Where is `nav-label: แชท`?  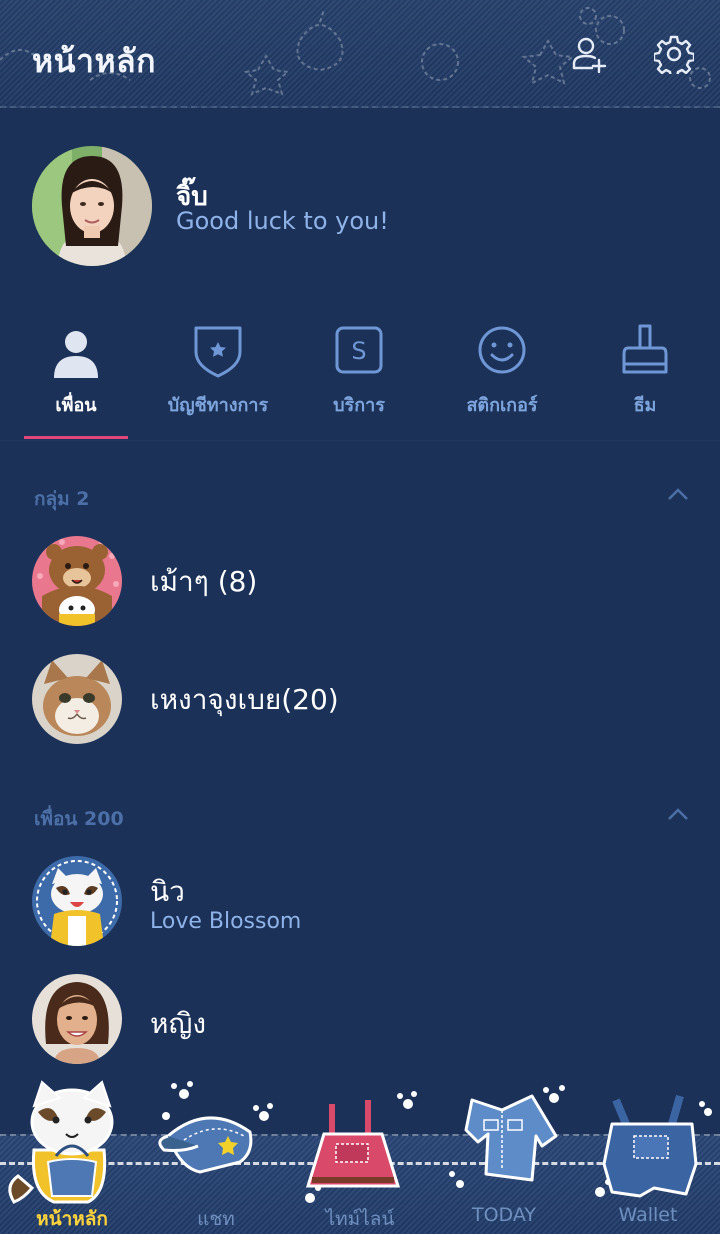
nav-label: แชท is located at coordinates (216, 1219).